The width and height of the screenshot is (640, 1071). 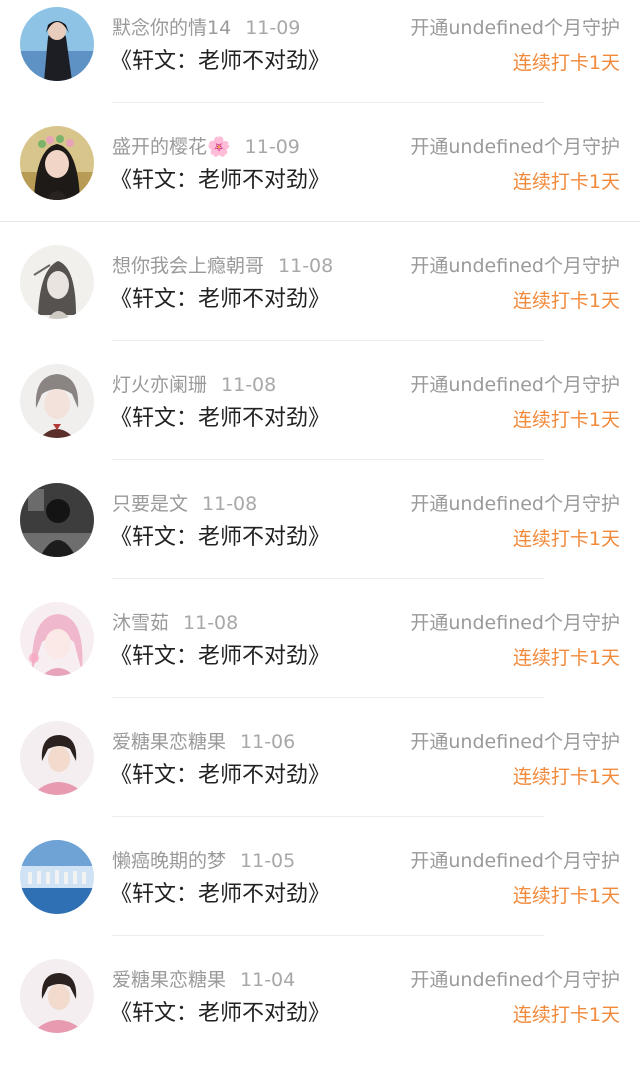 I want to click on record-meta: 爱糖果恋糖果 11-04, so click(x=203, y=980).